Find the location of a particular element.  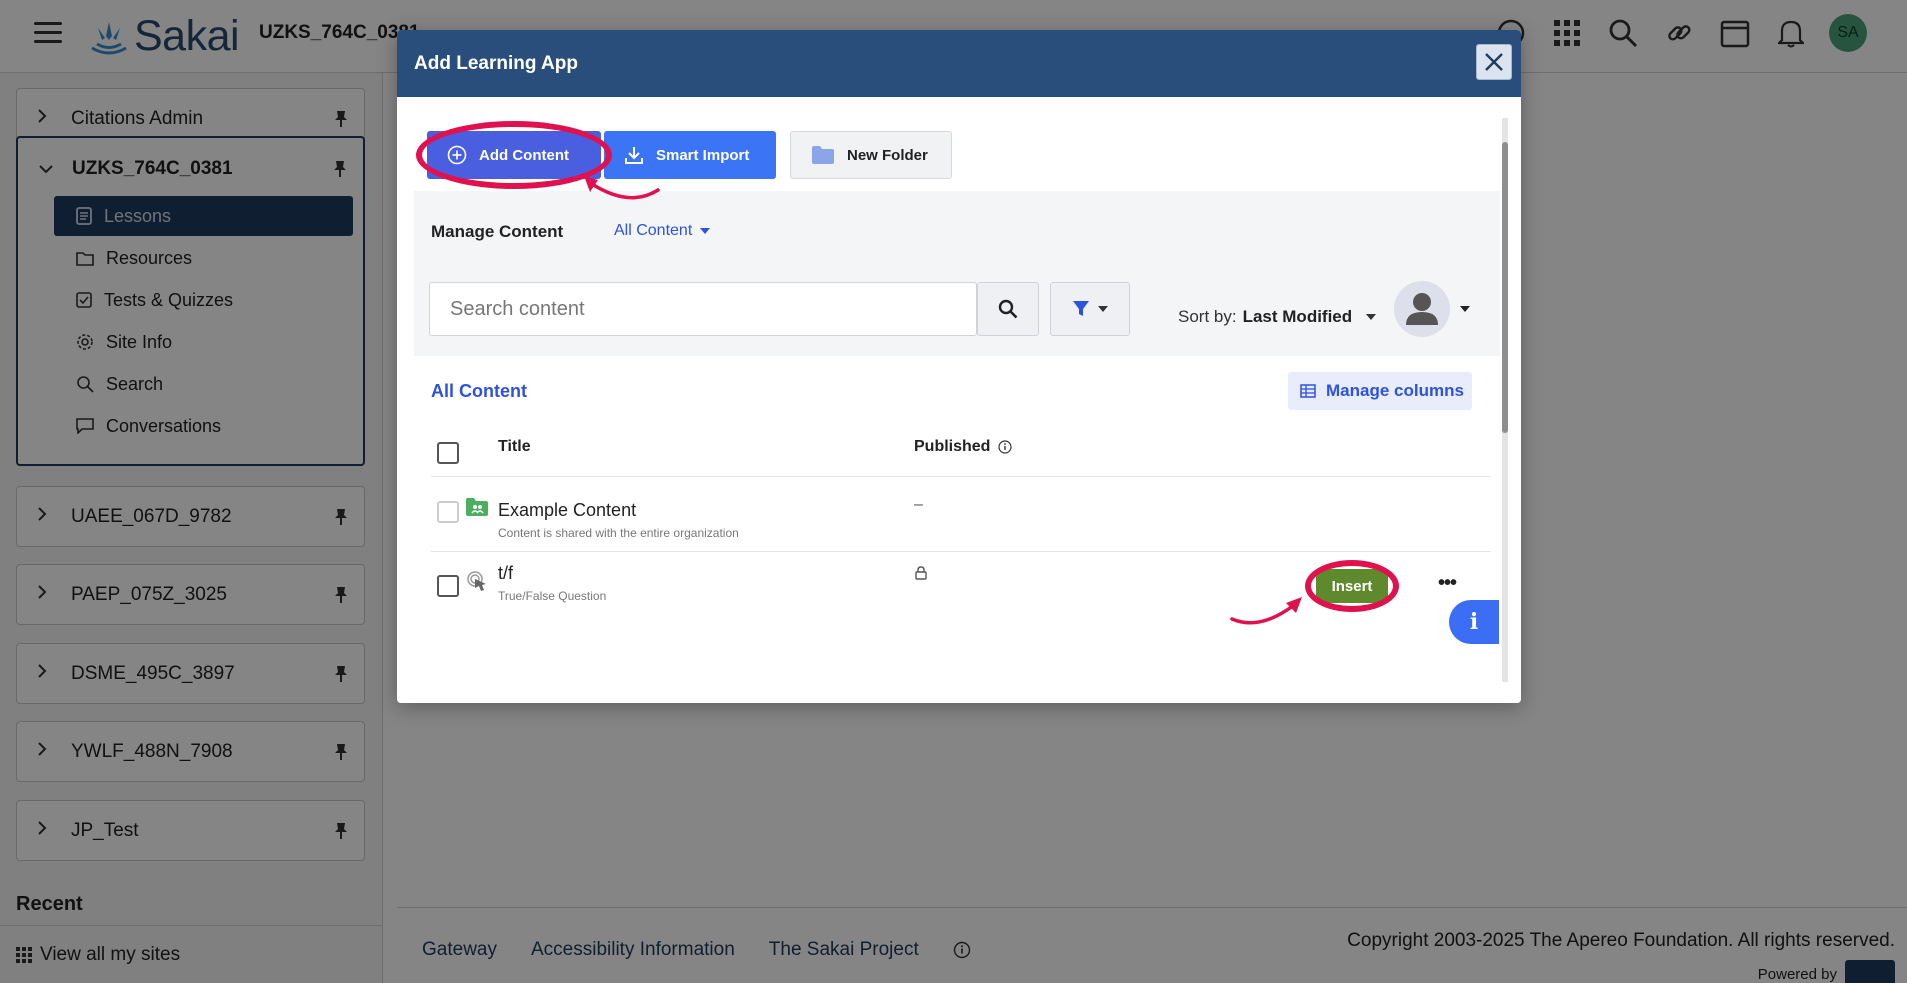

search-button is located at coordinates (1008, 309).